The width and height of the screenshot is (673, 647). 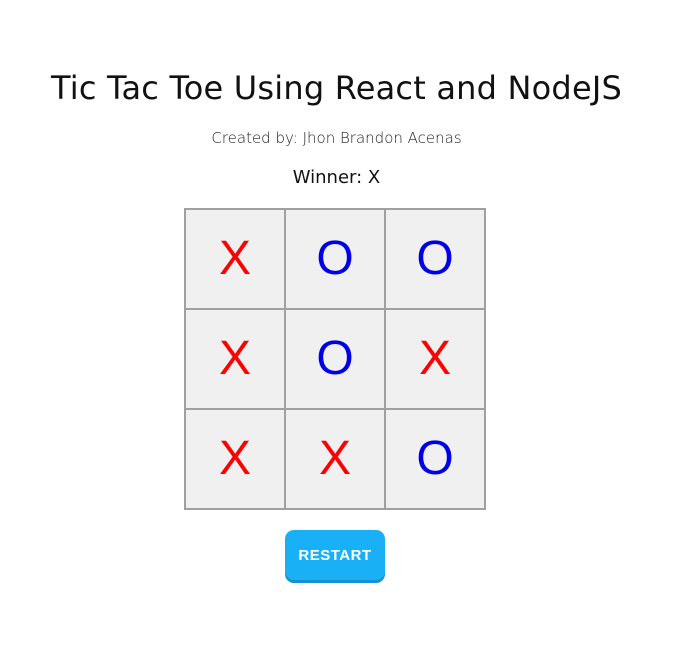 I want to click on board-cell-3: O, so click(x=436, y=260).